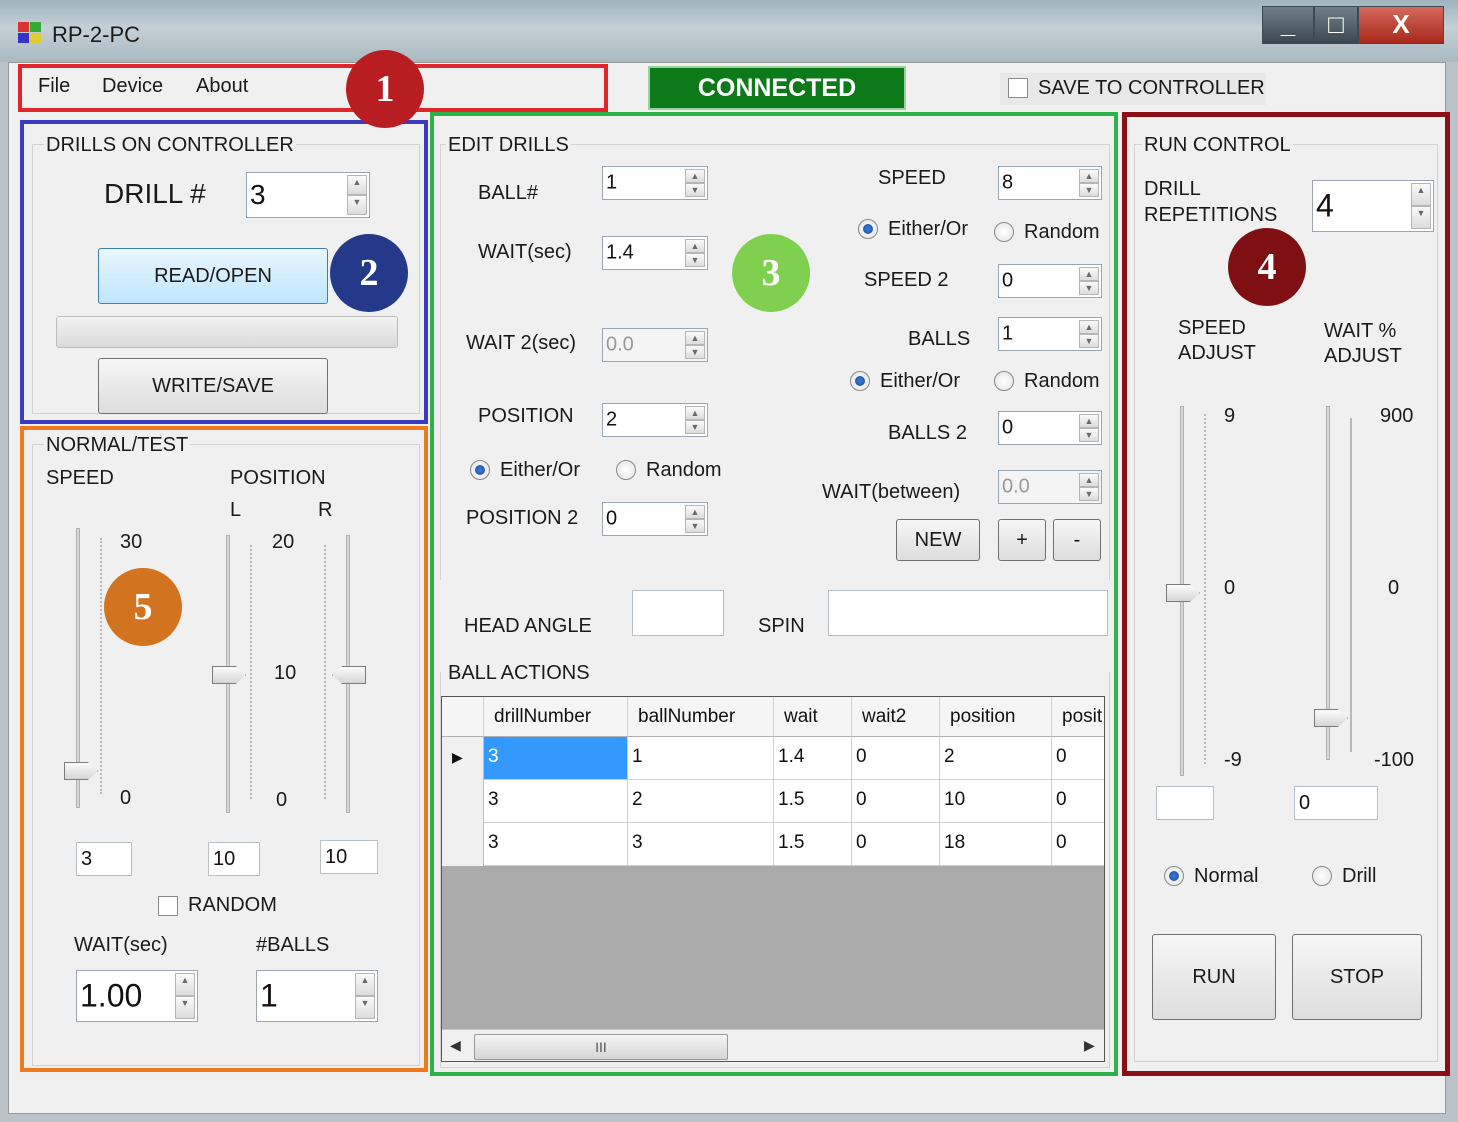 This screenshot has height=1122, width=1458. Describe the element at coordinates (1004, 232) in the screenshot. I see `speed-random-radio` at that location.